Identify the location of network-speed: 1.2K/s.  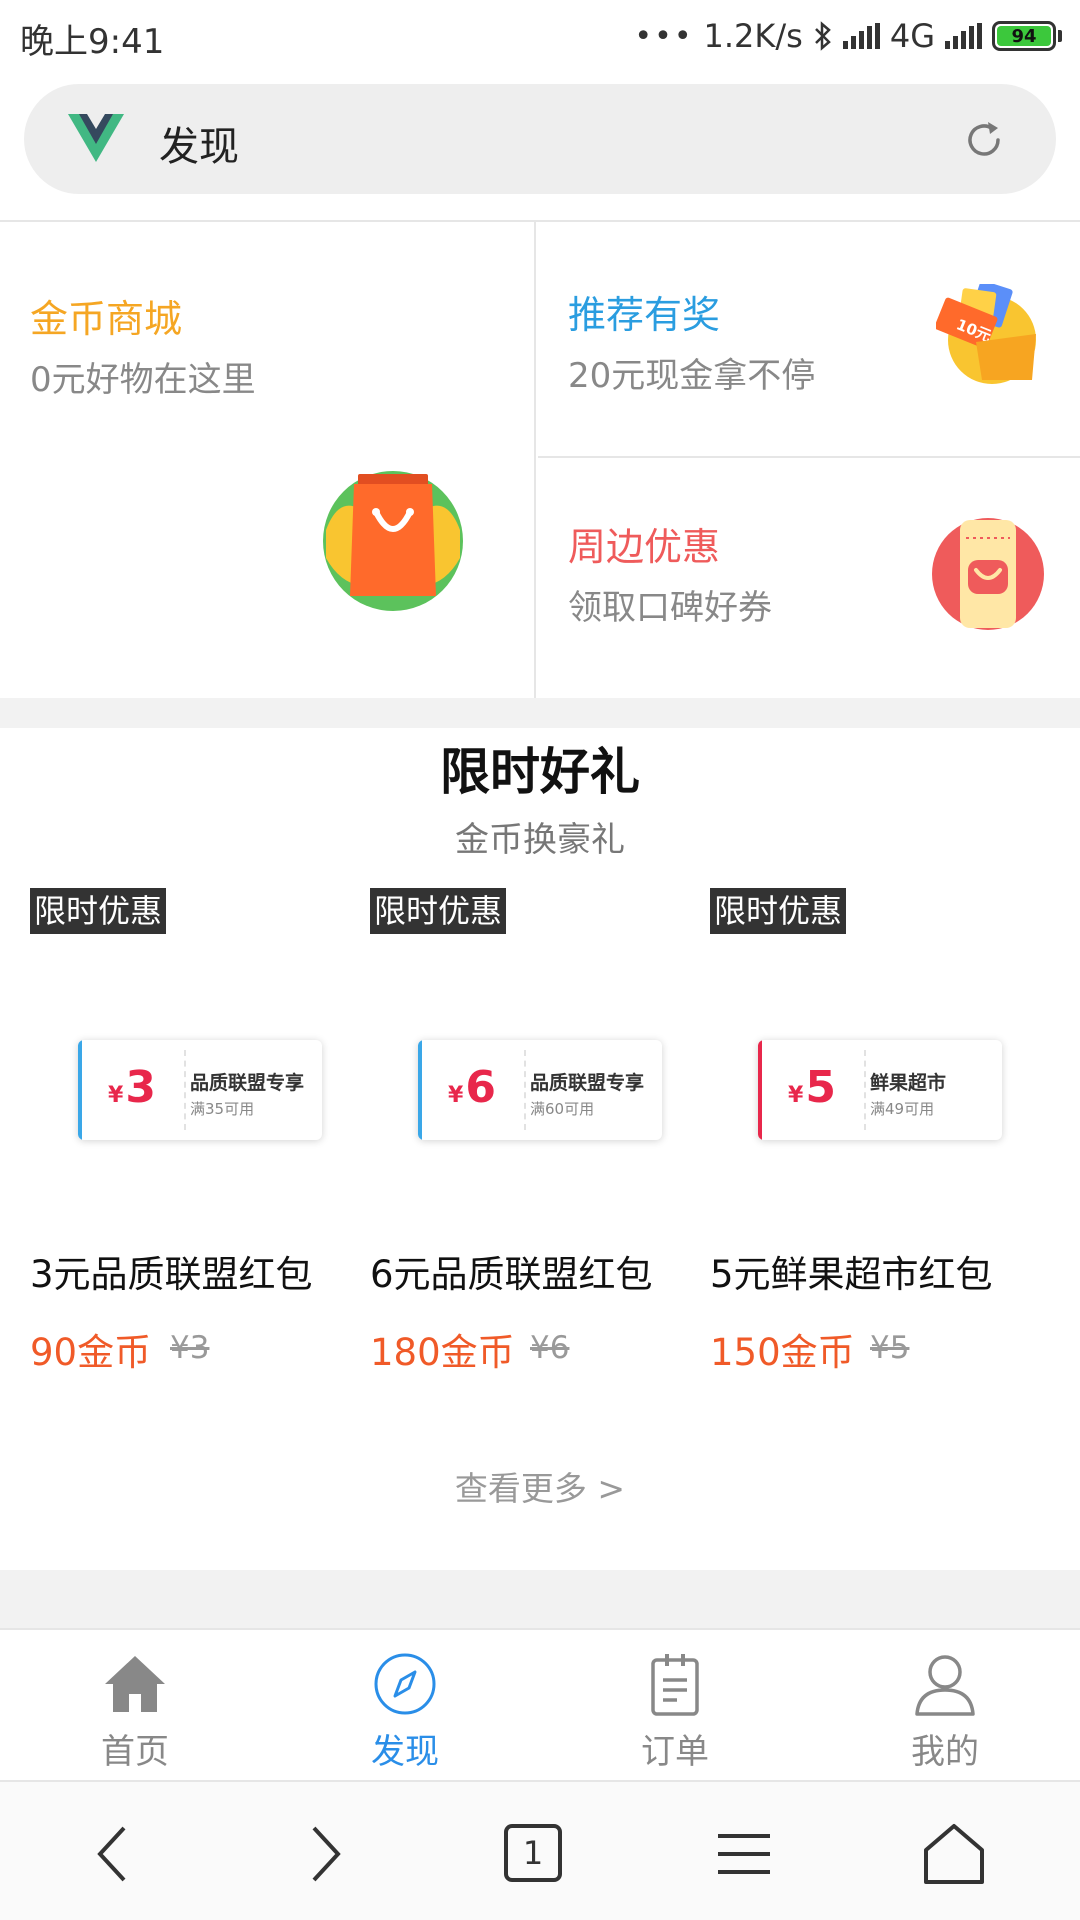
(753, 36).